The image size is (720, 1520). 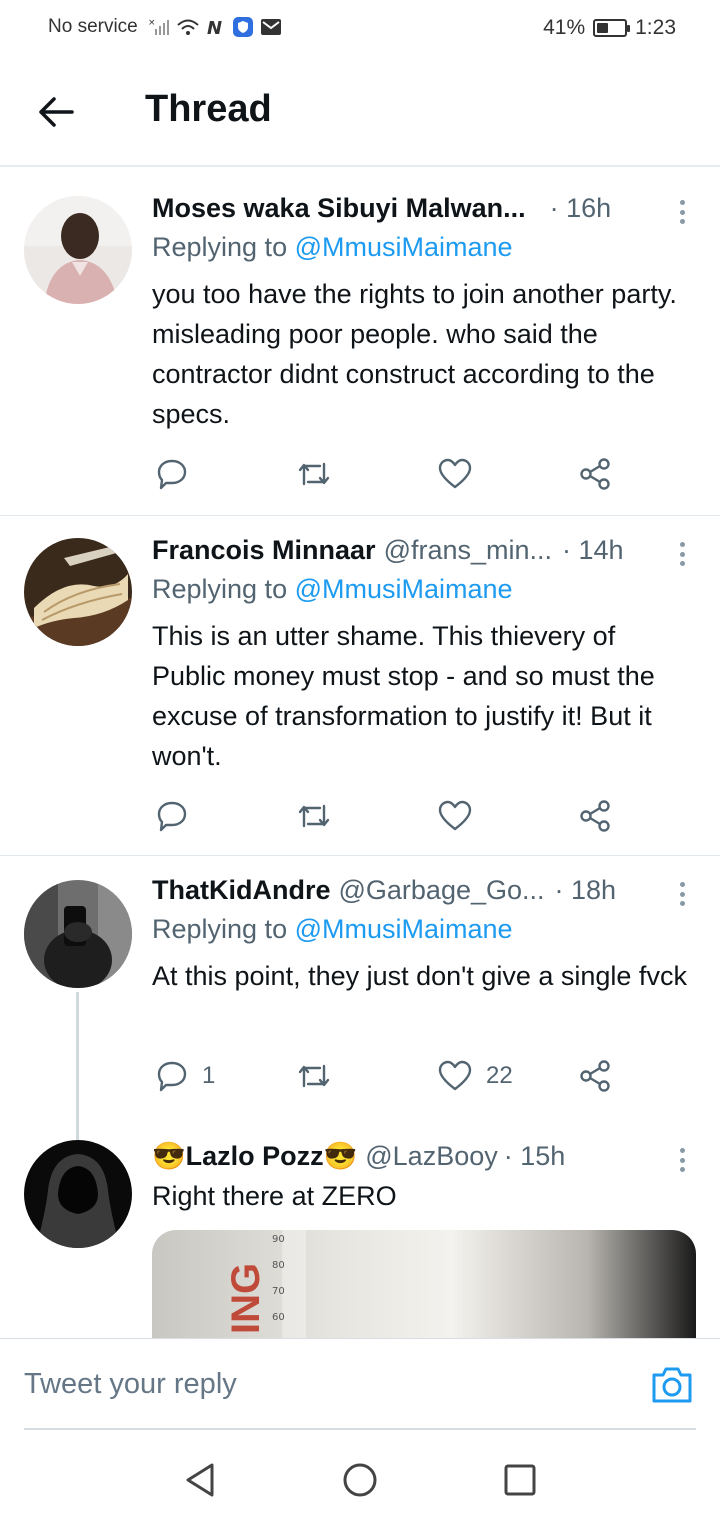 I want to click on status-bar: No service × N 41% 1:23, so click(x=360, y=28).